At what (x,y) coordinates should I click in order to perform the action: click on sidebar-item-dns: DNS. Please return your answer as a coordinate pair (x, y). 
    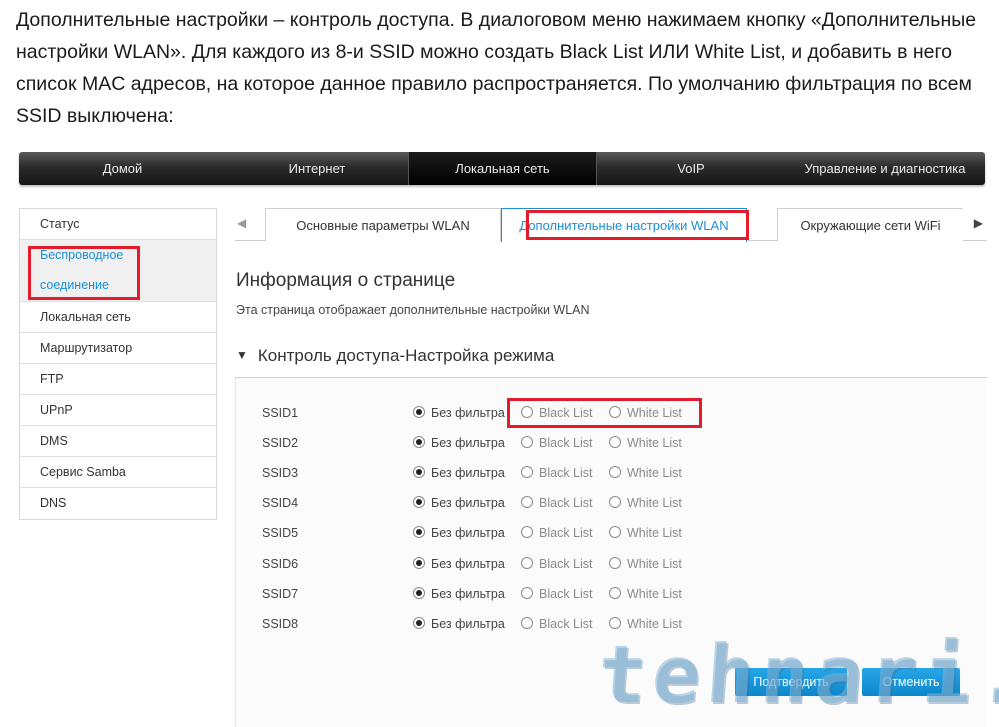
    Looking at the image, I should click on (118, 503).